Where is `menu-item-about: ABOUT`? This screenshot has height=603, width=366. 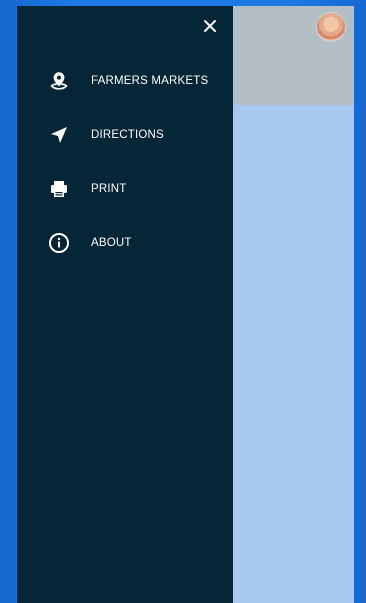 menu-item-about: ABOUT is located at coordinates (125, 243).